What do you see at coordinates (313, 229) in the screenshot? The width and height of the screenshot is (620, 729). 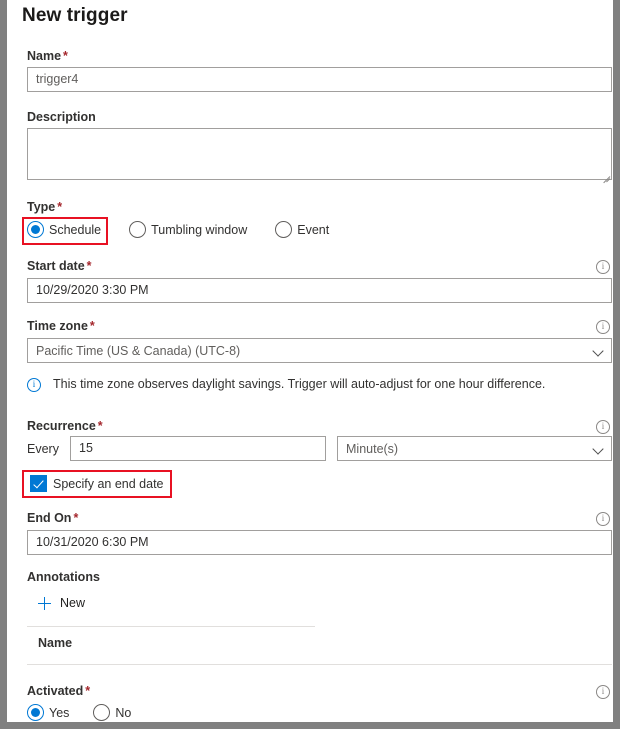 I see `type-option-event-label: Event` at bounding box center [313, 229].